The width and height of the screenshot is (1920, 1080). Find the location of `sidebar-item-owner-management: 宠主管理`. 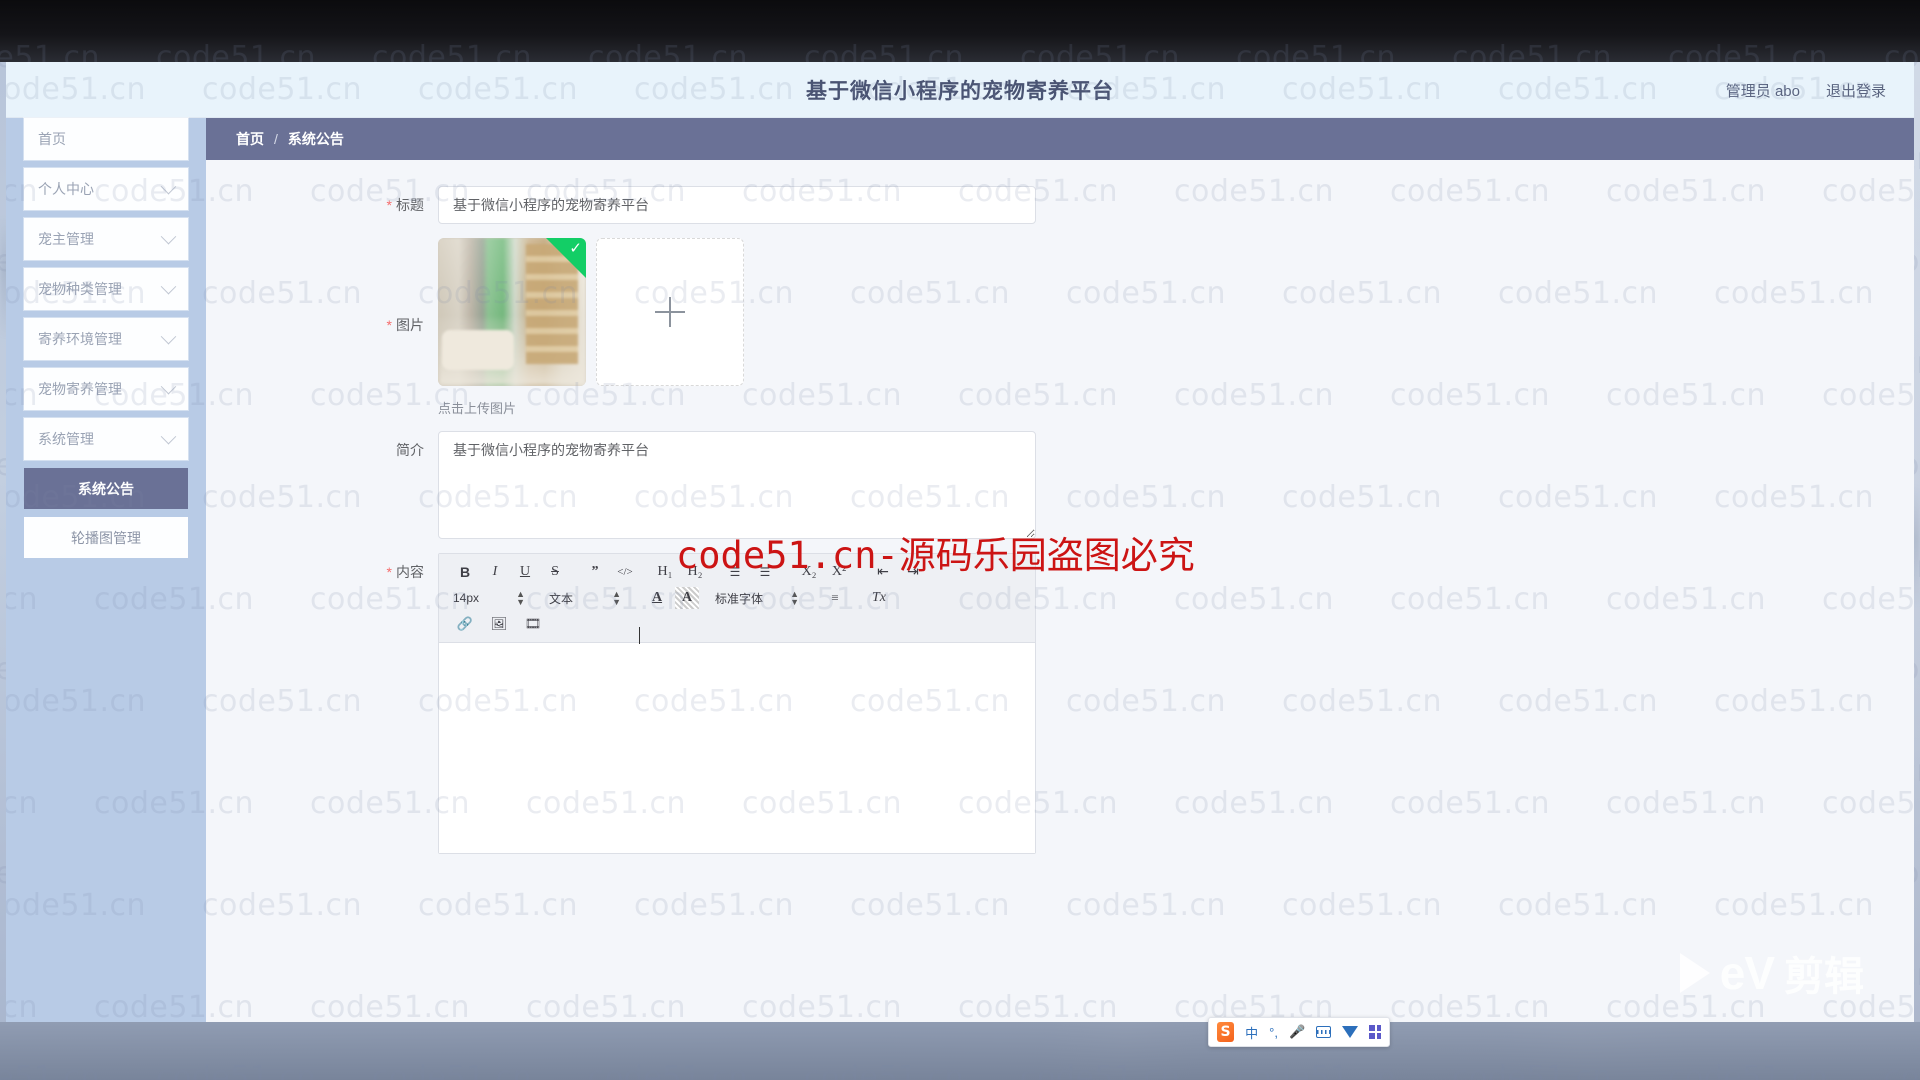

sidebar-item-owner-management: 宠主管理 is located at coordinates (106, 239).